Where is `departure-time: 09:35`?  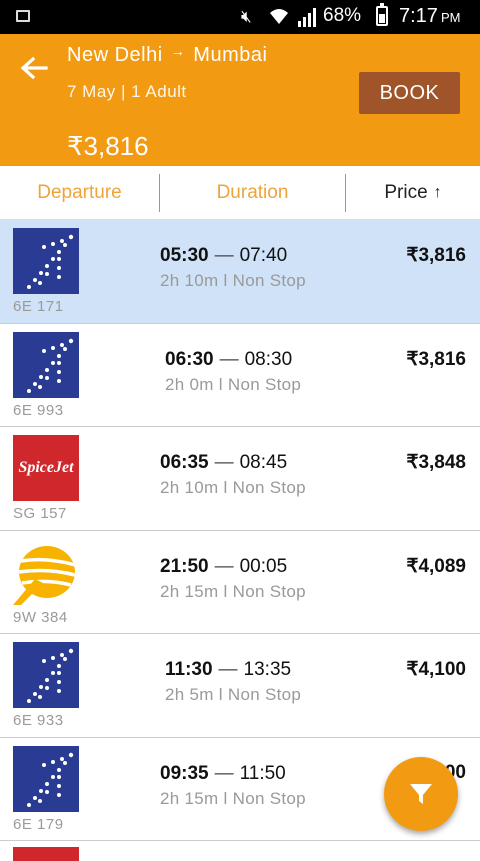
departure-time: 09:35 is located at coordinates (184, 773).